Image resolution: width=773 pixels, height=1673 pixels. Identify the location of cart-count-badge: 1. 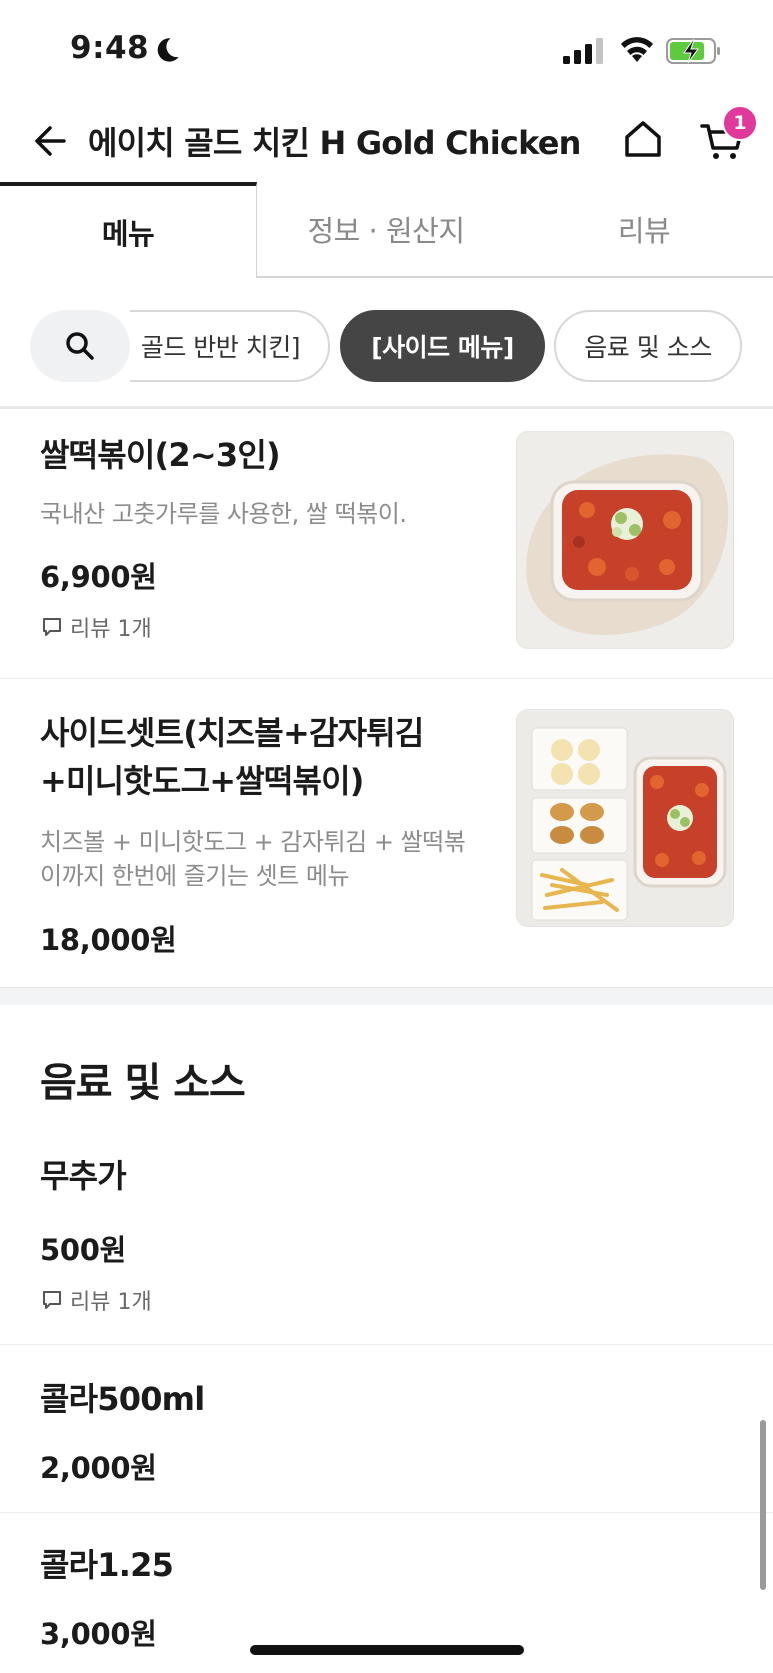
(740, 123).